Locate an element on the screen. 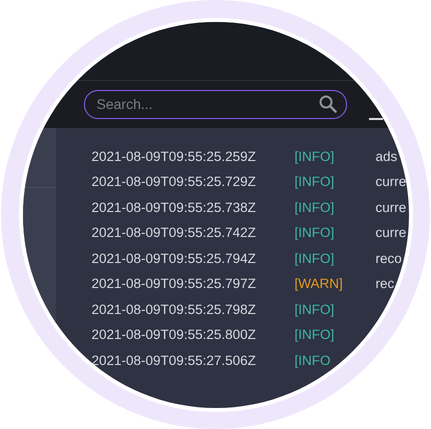 The height and width of the screenshot is (429, 431). log-message: rec is located at coordinates (385, 284).